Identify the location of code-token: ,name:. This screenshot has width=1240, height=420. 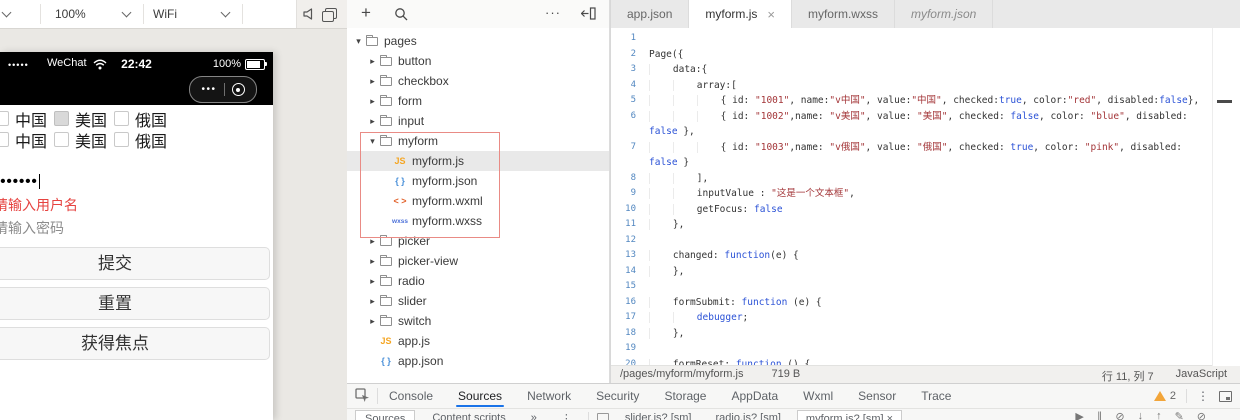
(809, 147).